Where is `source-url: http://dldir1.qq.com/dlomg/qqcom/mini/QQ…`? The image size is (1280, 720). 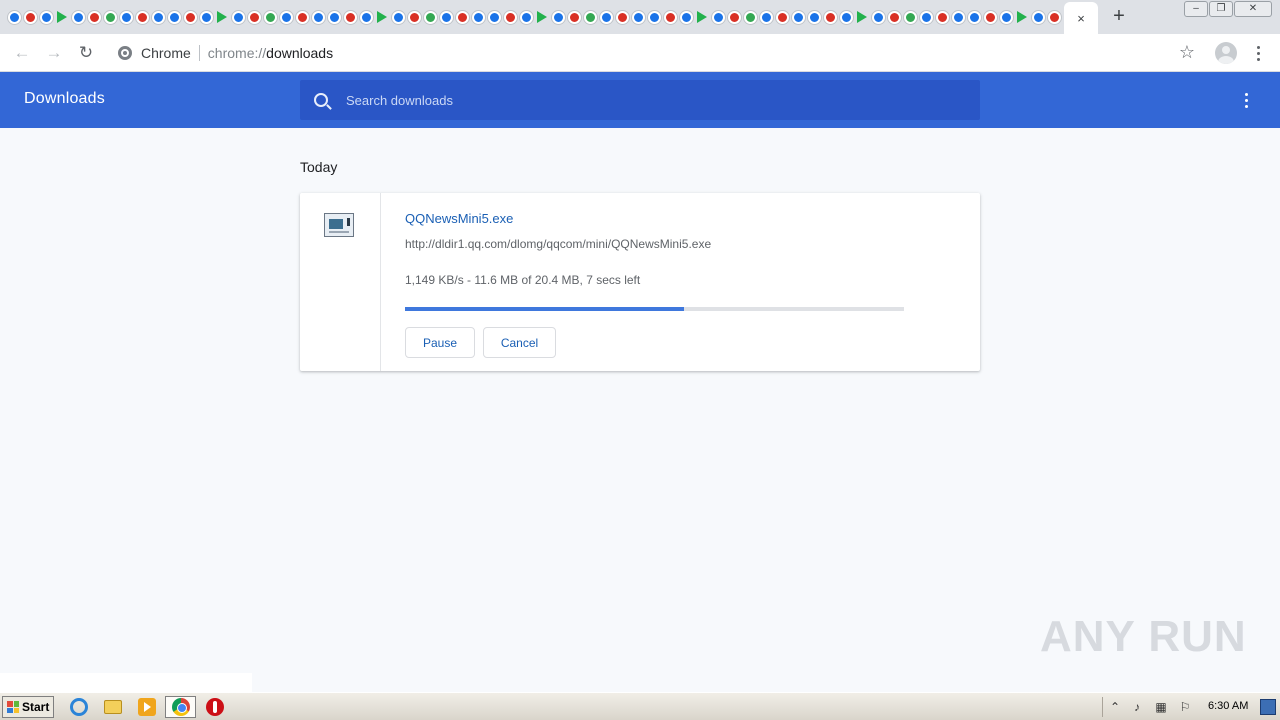 source-url: http://dldir1.qq.com/dlomg/qqcom/mini/QQ… is located at coordinates (558, 244).